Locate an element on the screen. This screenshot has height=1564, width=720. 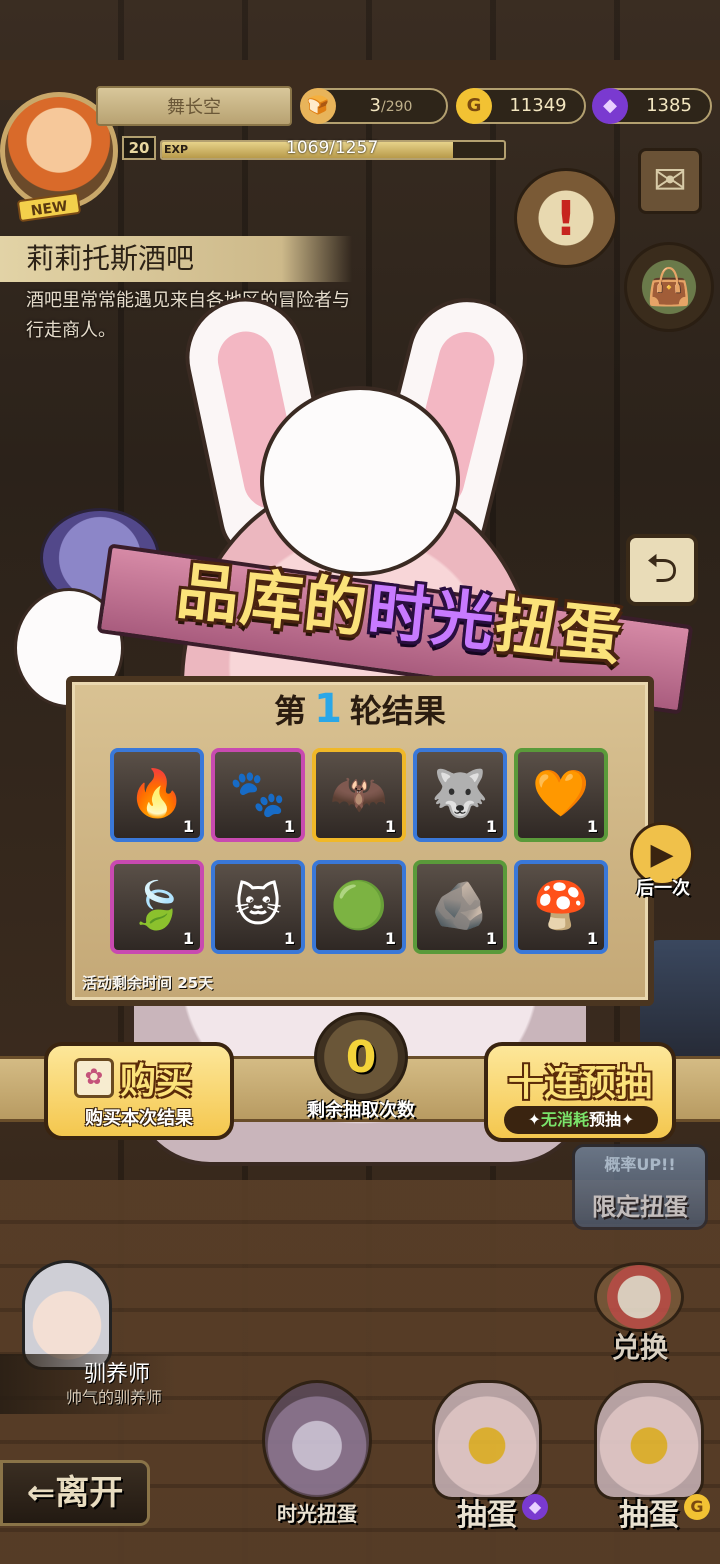
player-name: 舞长空 is located at coordinates (194, 106).